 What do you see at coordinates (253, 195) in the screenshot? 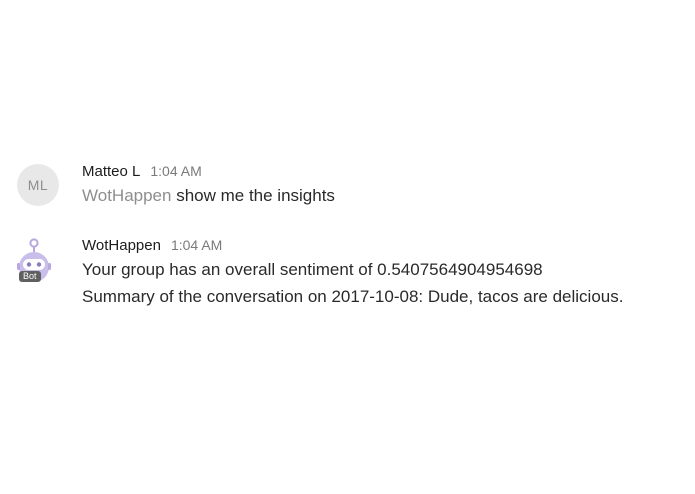
I see `message-text-content: show me the insights` at bounding box center [253, 195].